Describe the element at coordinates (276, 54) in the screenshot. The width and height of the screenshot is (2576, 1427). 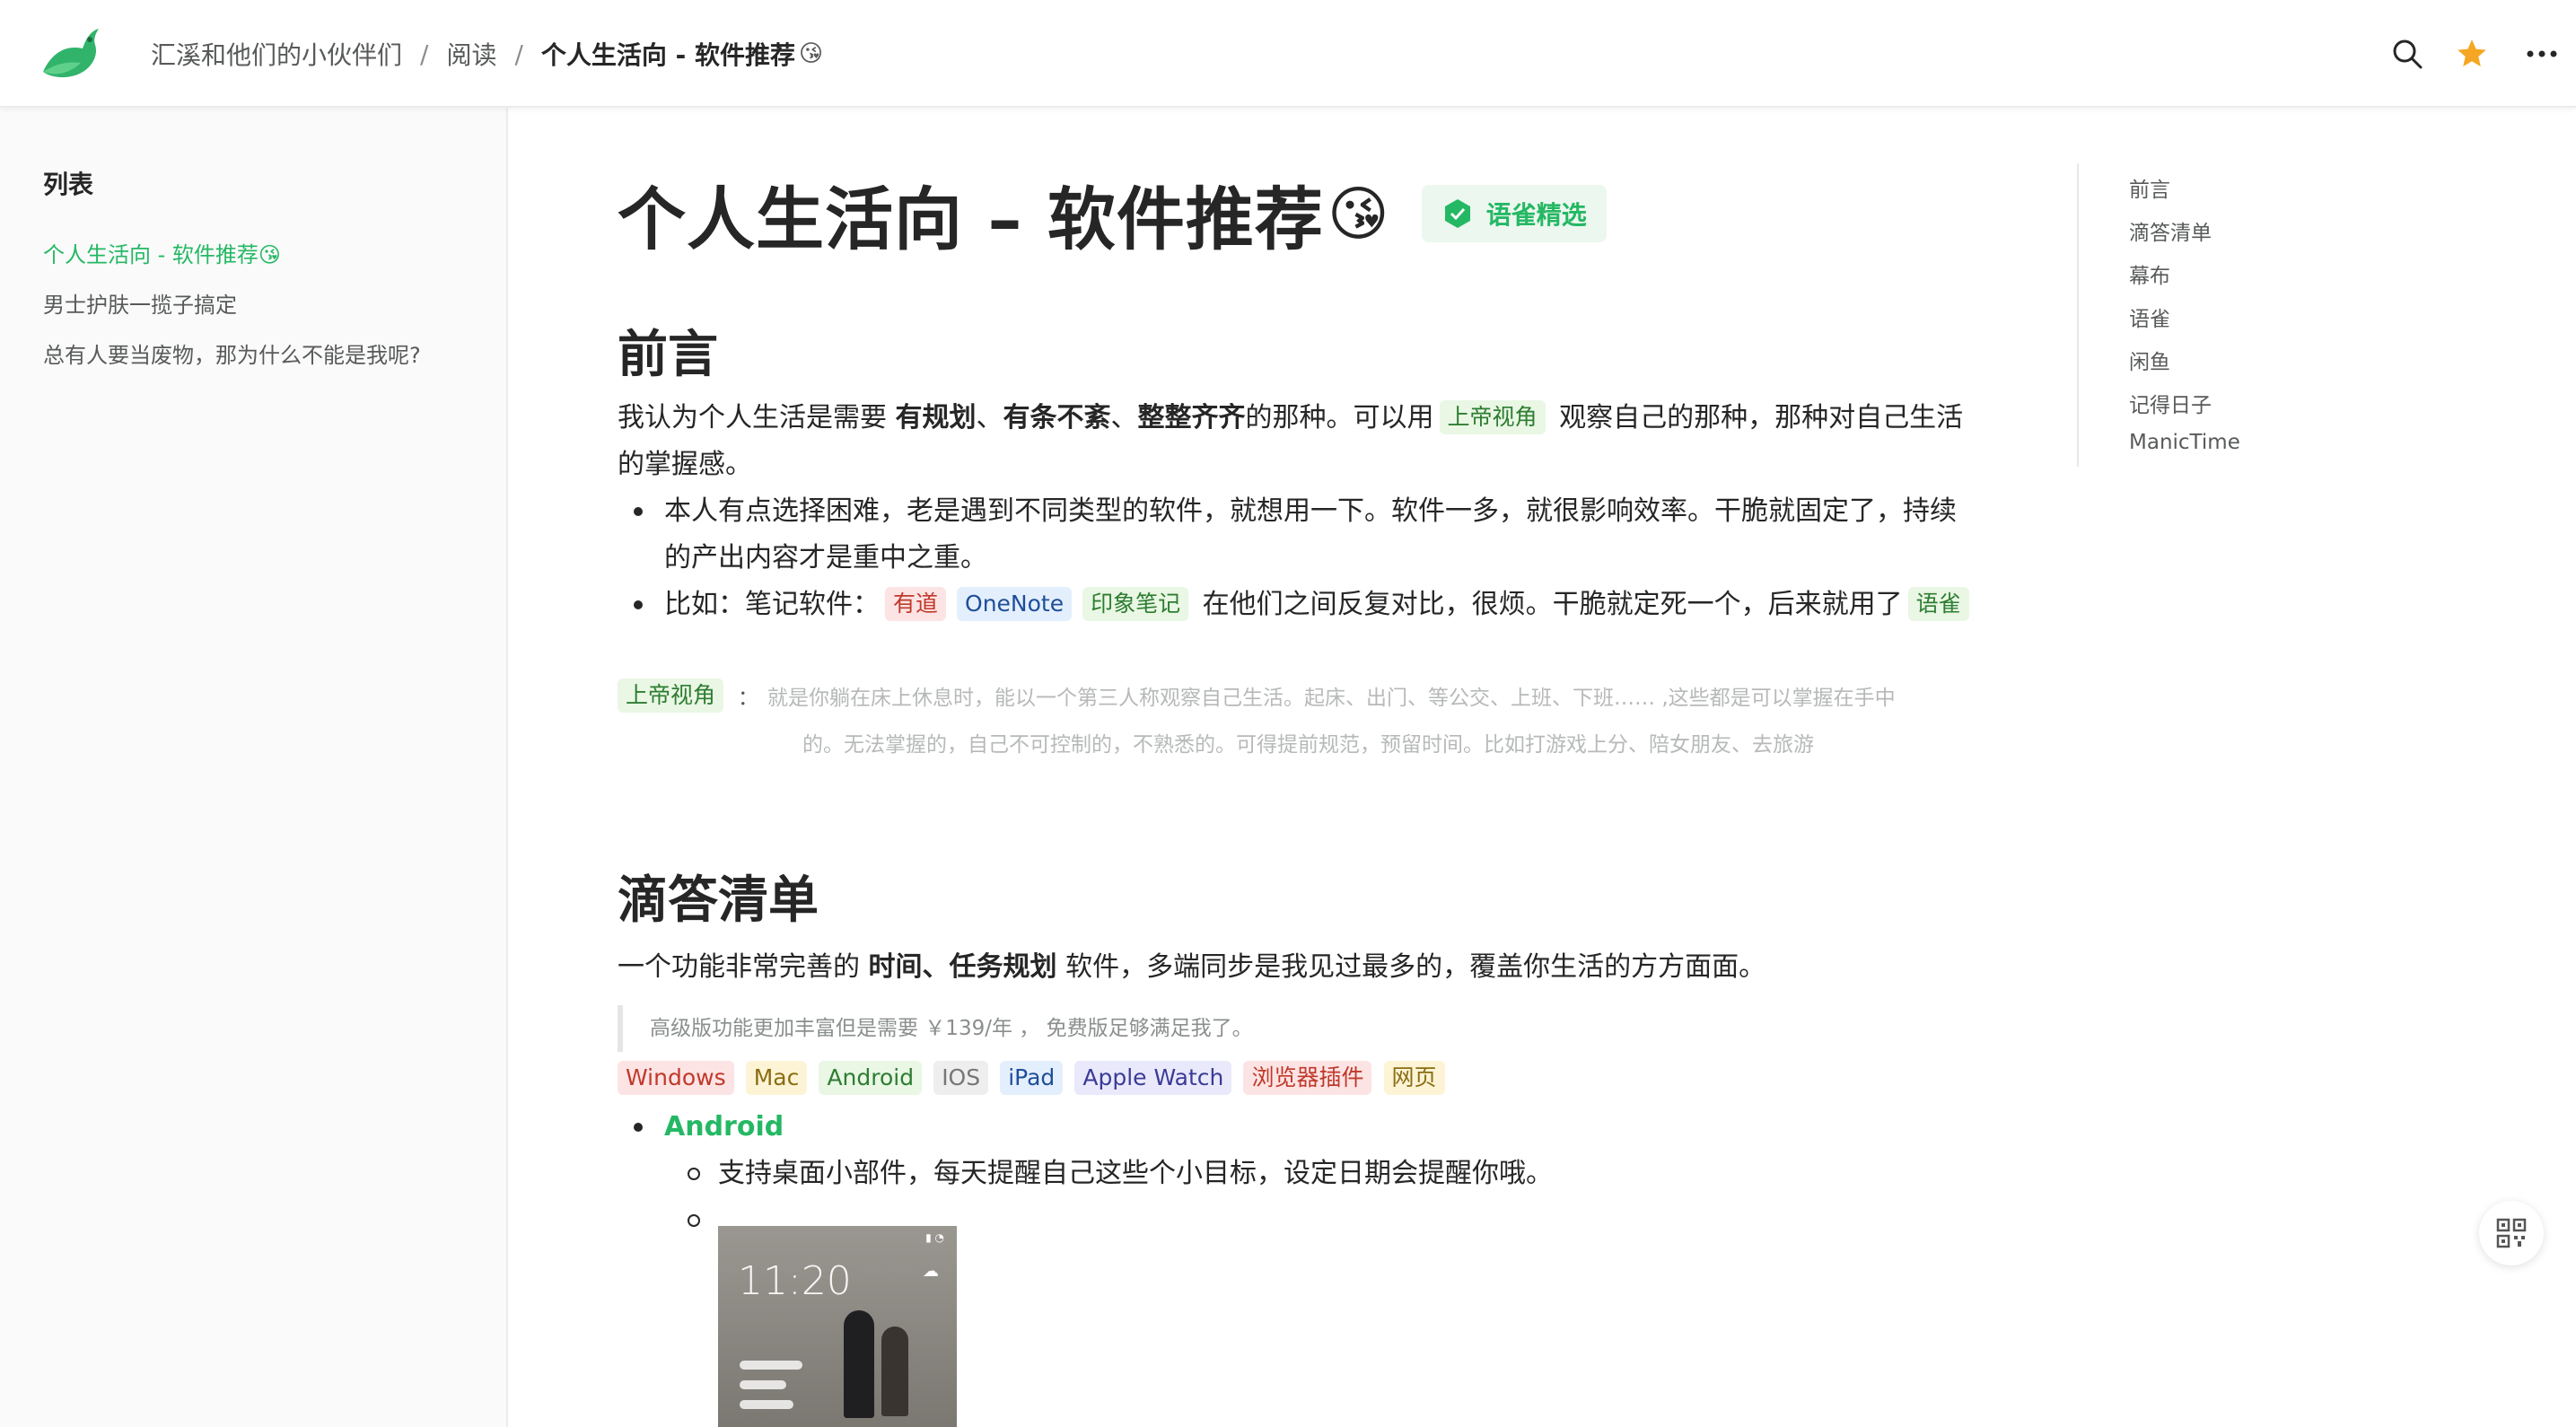
I see `breadcrumb-item-team: 汇溪和他们的小伙伴们` at that location.